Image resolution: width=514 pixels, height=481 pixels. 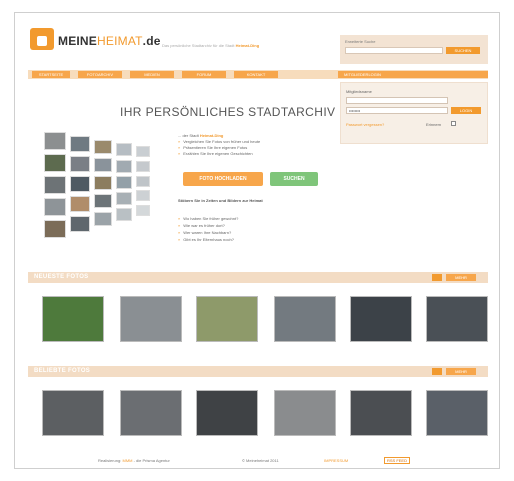 What do you see at coordinates (397, 460) in the screenshot?
I see `rss-feed-button: RSS FEED` at bounding box center [397, 460].